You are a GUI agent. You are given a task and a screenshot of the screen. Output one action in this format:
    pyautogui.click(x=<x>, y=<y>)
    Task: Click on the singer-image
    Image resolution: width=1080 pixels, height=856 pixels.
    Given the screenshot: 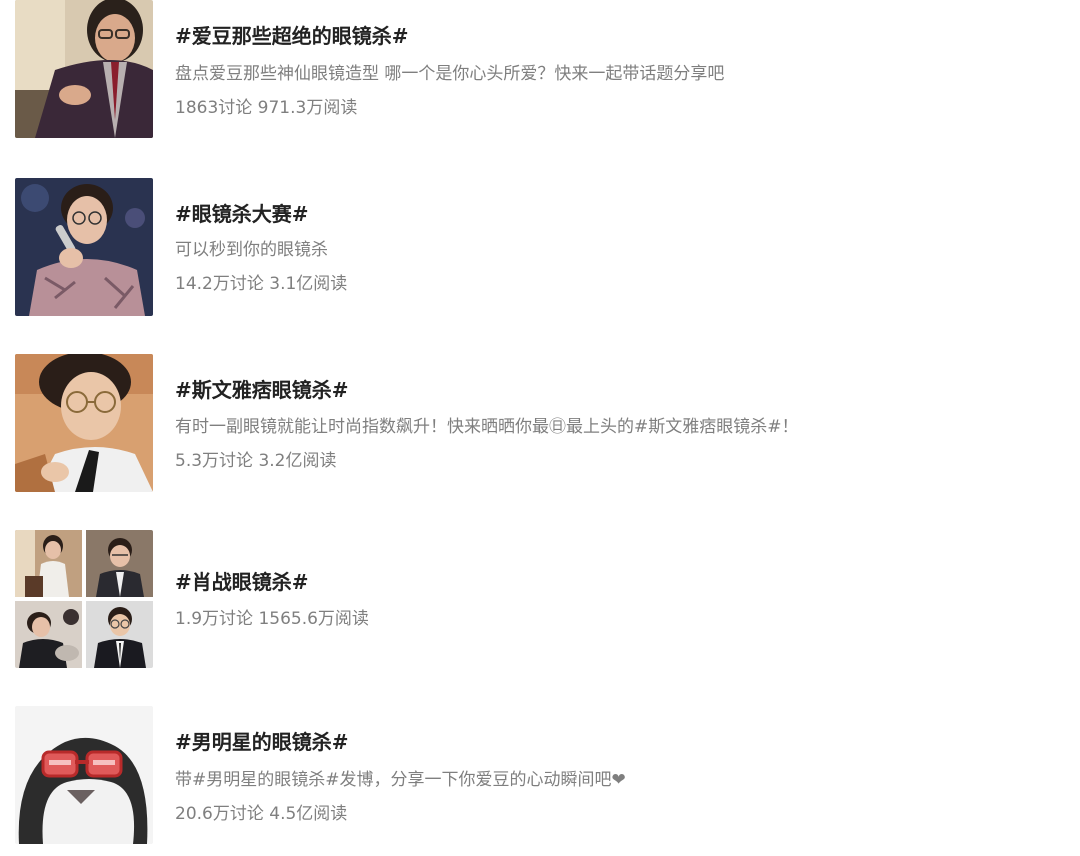 What is the action you would take?
    pyautogui.click(x=84, y=247)
    